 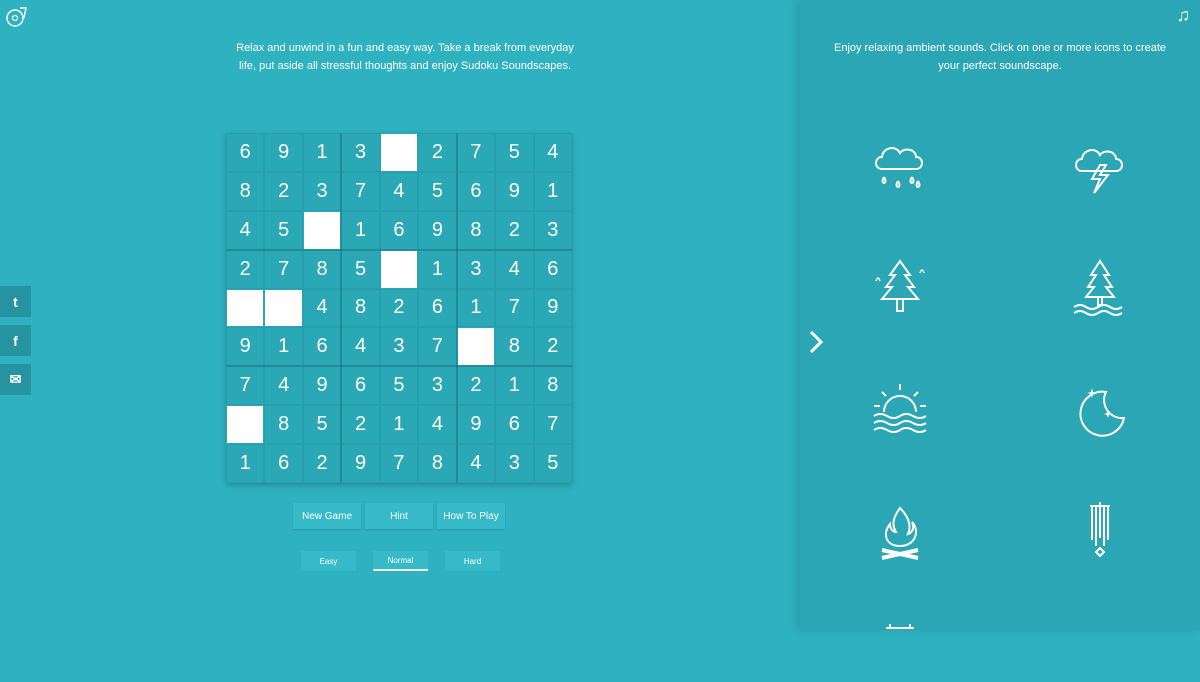 What do you see at coordinates (472, 561) in the screenshot?
I see `level-hard-button: Hard` at bounding box center [472, 561].